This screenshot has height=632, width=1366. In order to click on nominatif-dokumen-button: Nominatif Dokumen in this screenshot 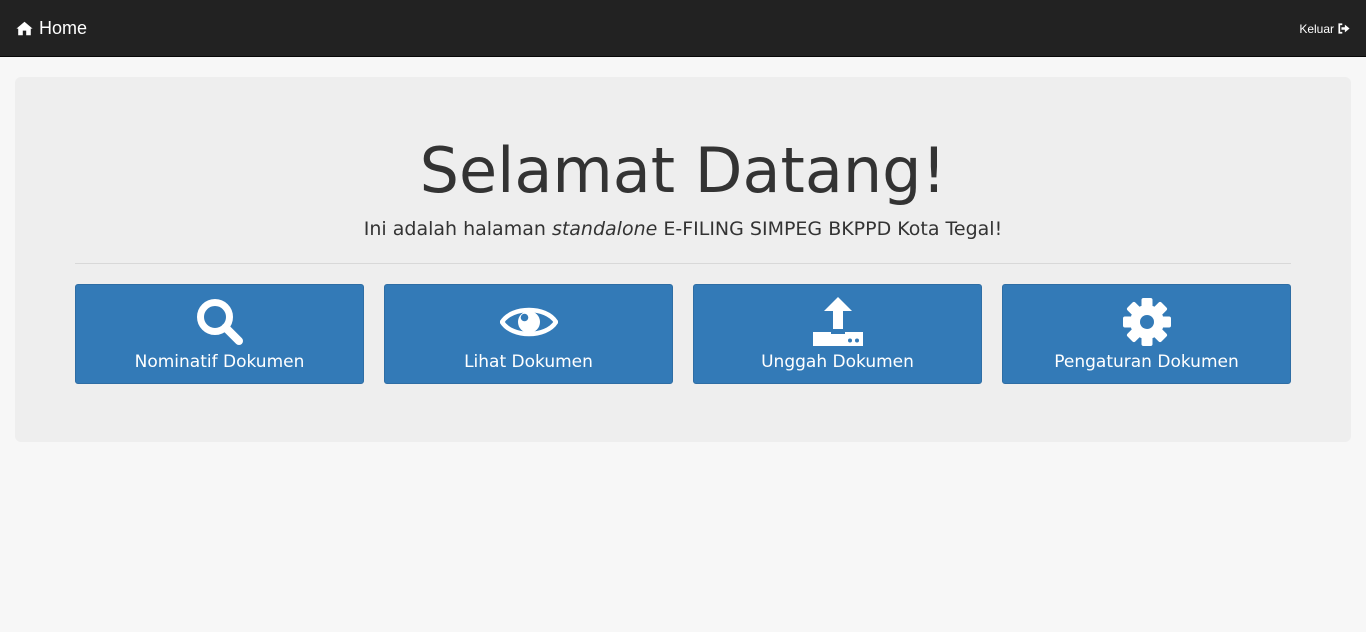, I will do `click(219, 334)`.